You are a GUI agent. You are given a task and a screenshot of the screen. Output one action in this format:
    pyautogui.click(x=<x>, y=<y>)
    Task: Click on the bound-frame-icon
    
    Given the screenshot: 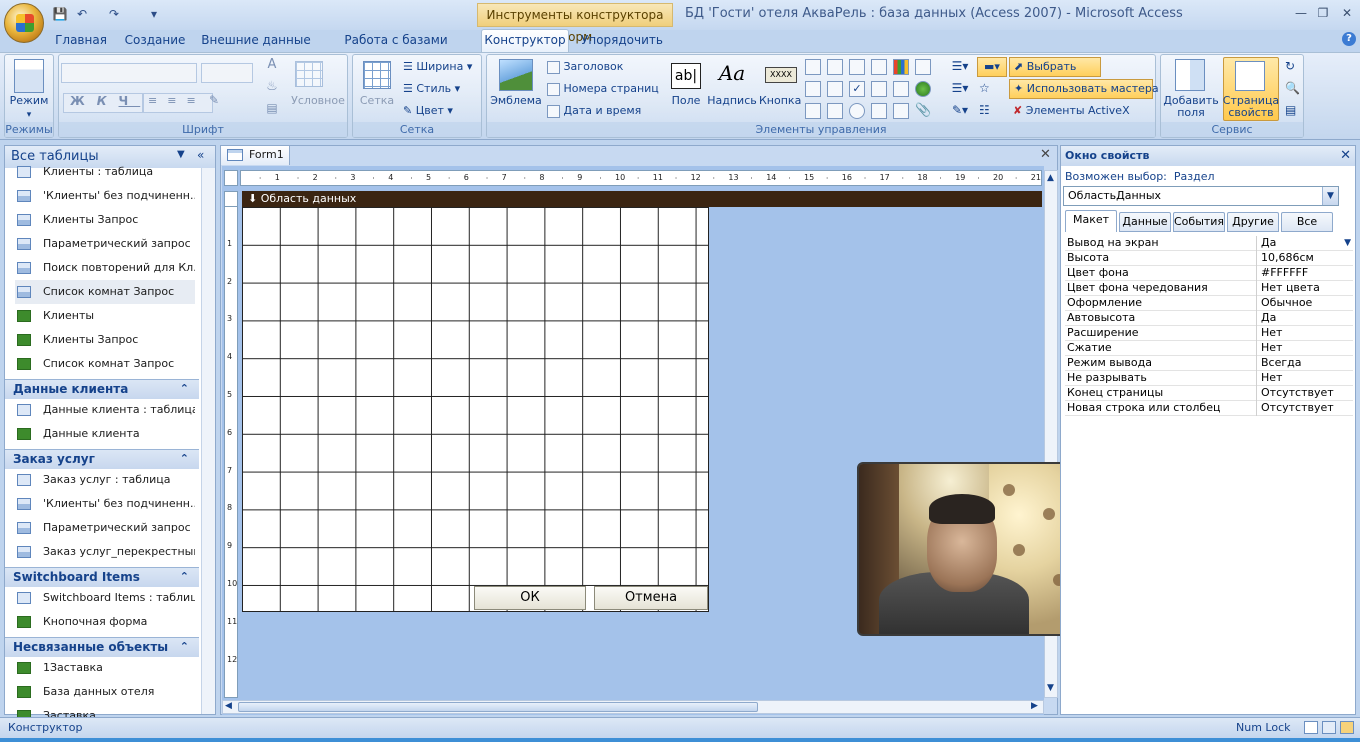 What is the action you would take?
    pyautogui.click(x=835, y=89)
    